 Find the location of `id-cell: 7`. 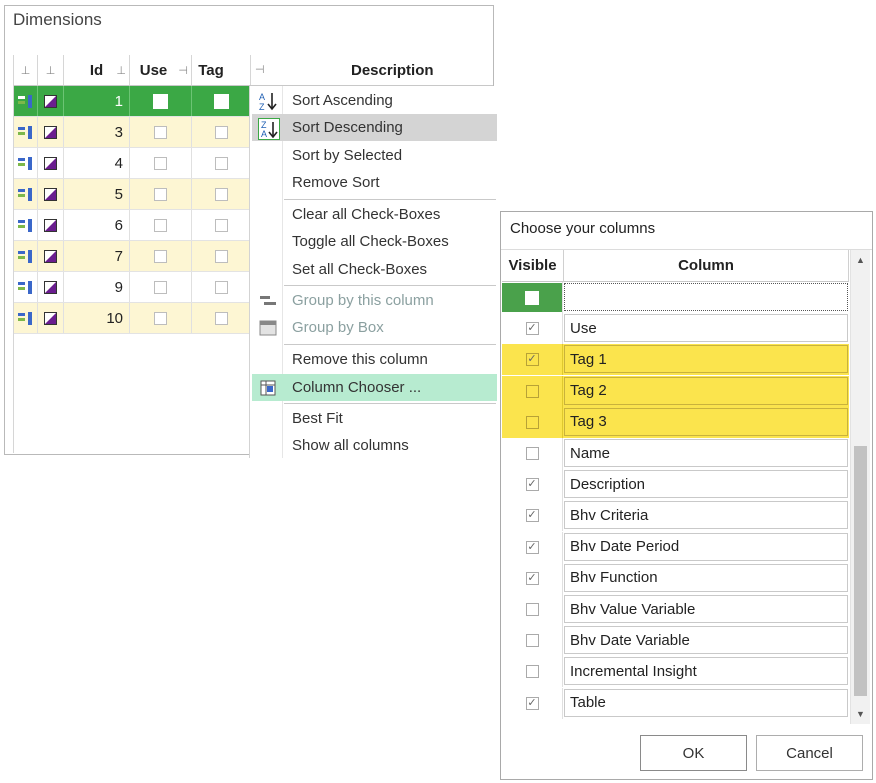

id-cell: 7 is located at coordinates (97, 256).